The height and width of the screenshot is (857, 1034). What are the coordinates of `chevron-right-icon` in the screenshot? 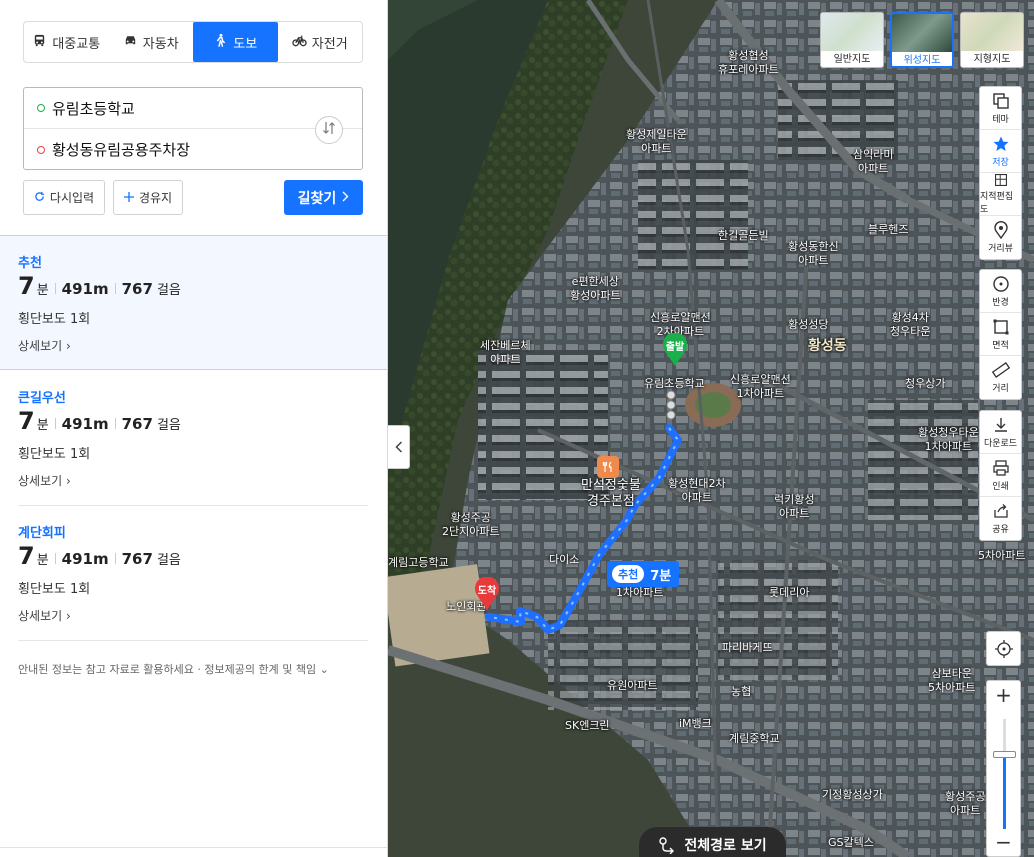 It's located at (345, 198).